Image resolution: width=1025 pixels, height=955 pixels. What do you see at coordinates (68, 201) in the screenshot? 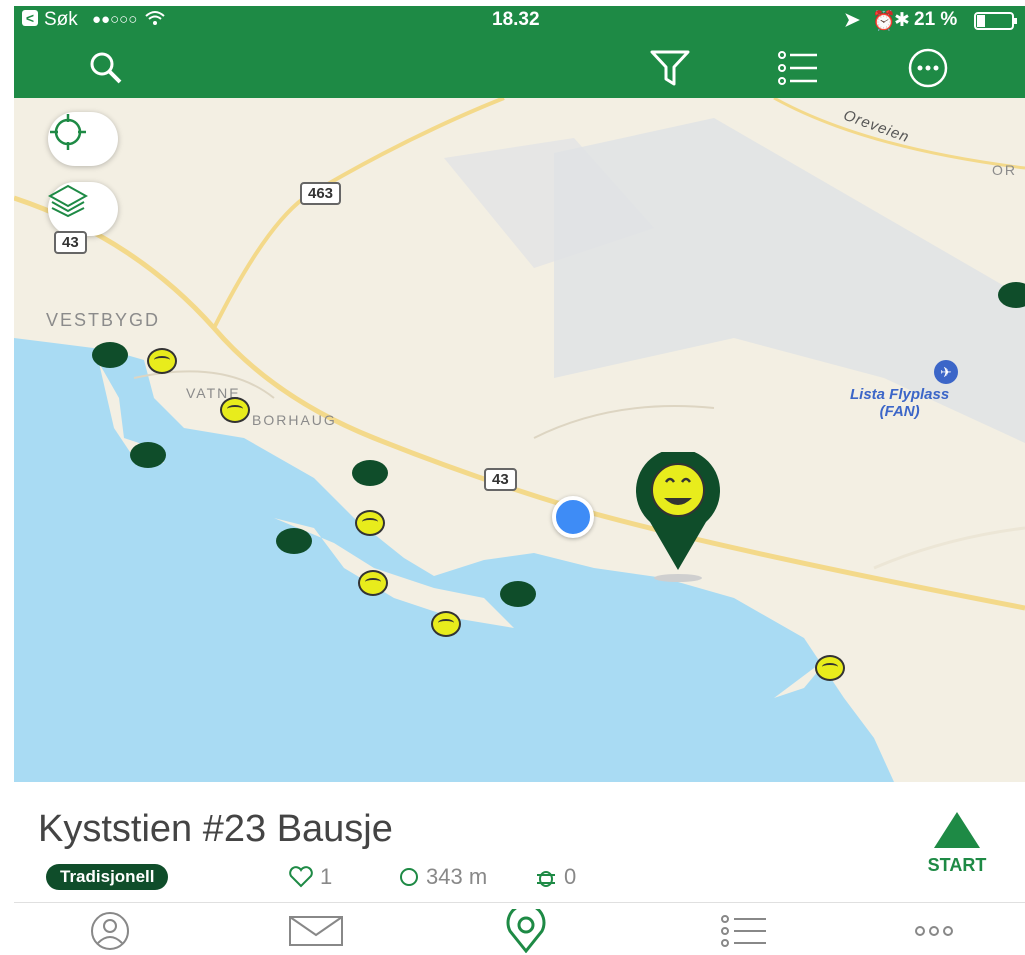
I see `layers-icon` at bounding box center [68, 201].